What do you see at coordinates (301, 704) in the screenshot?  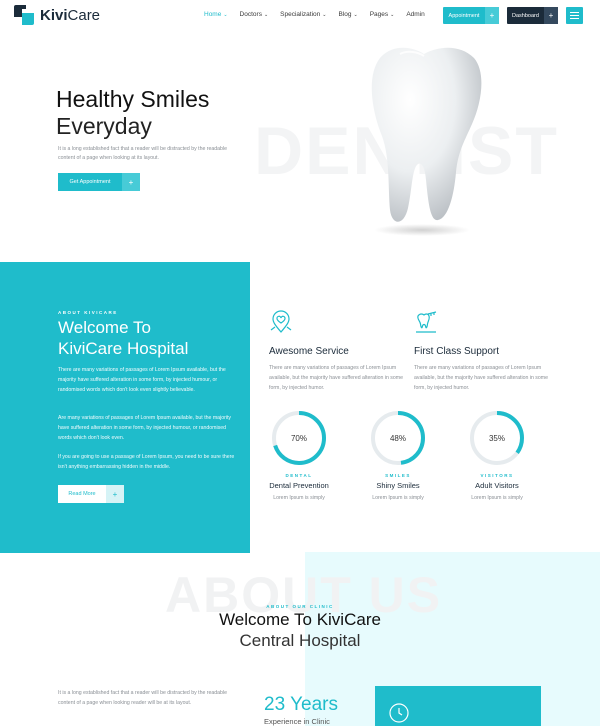 I see `years-count: 23 Years` at bounding box center [301, 704].